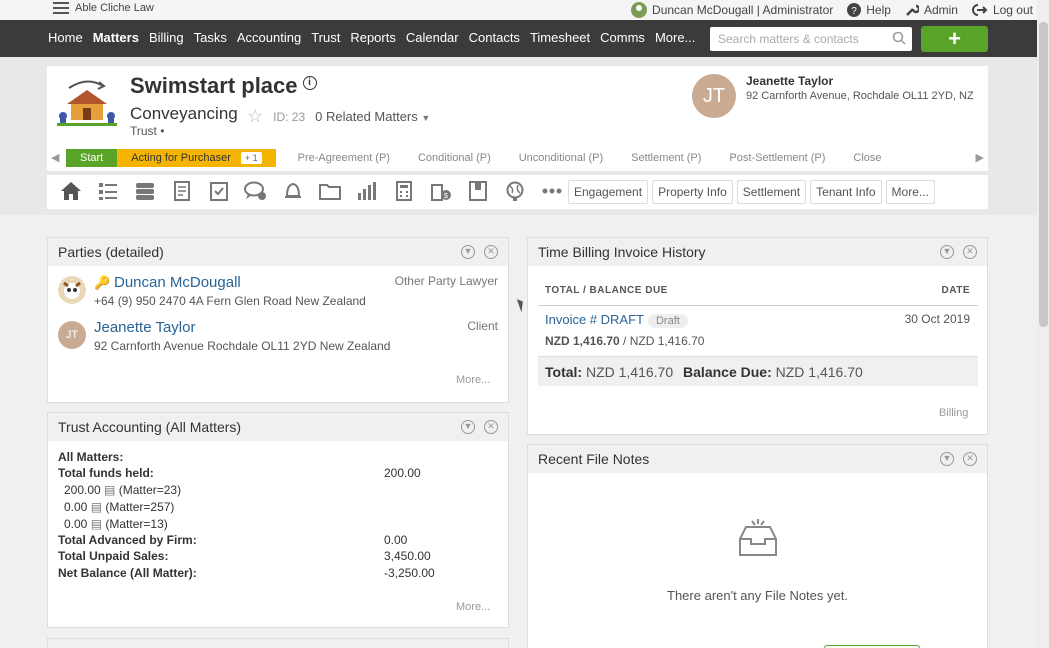 The width and height of the screenshot is (1049, 648). What do you see at coordinates (373, 37) in the screenshot?
I see `nav-reports: Reports` at bounding box center [373, 37].